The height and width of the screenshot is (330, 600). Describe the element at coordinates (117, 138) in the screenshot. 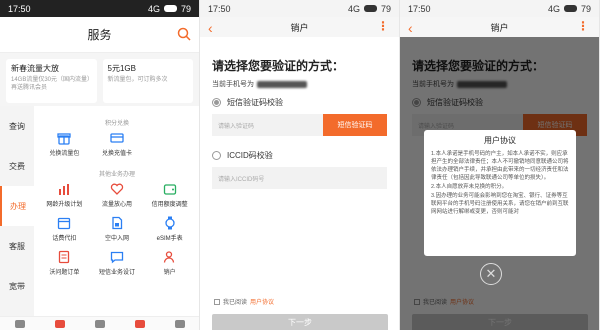

I see `card-icon` at that location.